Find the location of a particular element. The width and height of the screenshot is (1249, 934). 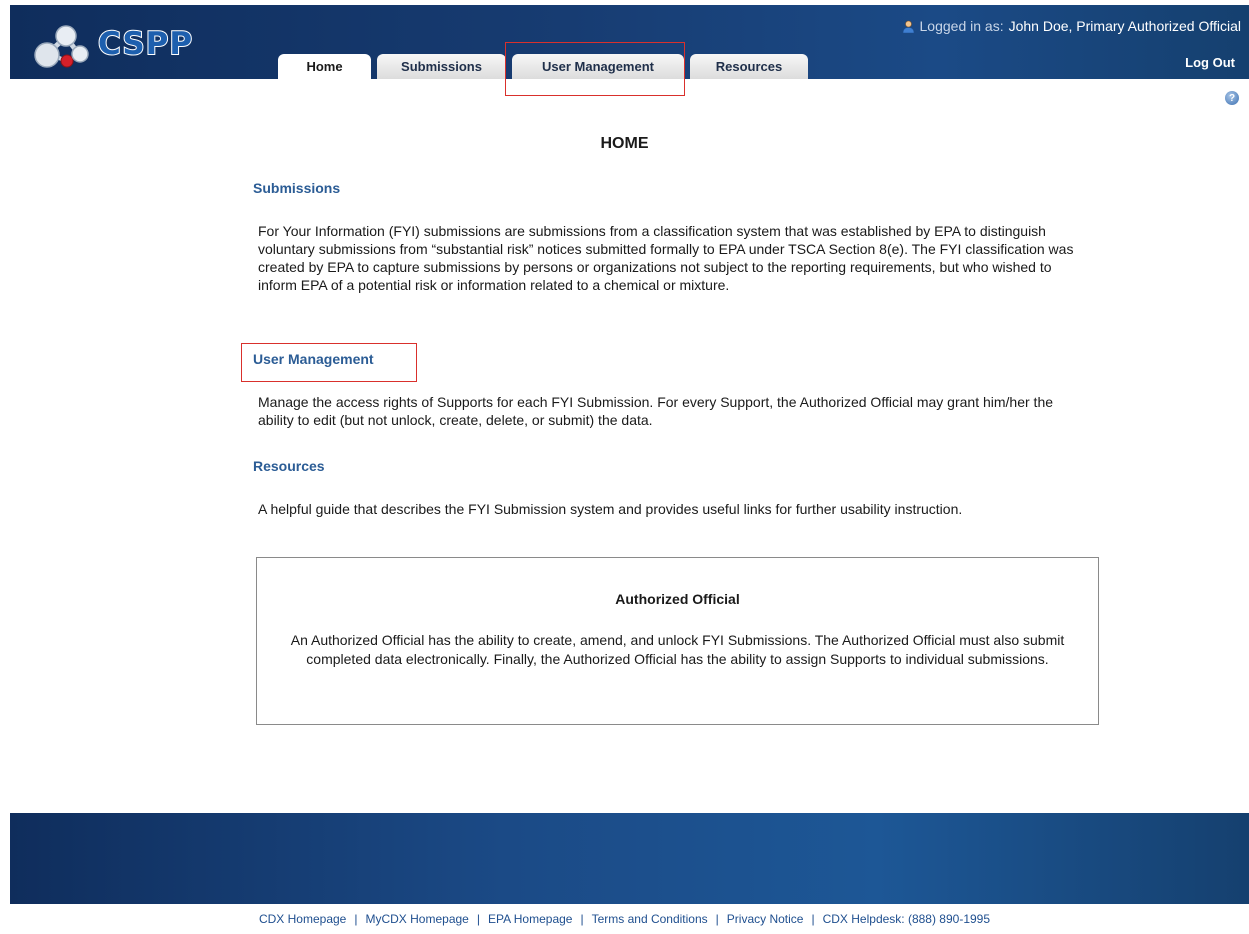

footer-link-helpdesk: CDX Helpdesk: (888) 890-1995 is located at coordinates (906, 919).